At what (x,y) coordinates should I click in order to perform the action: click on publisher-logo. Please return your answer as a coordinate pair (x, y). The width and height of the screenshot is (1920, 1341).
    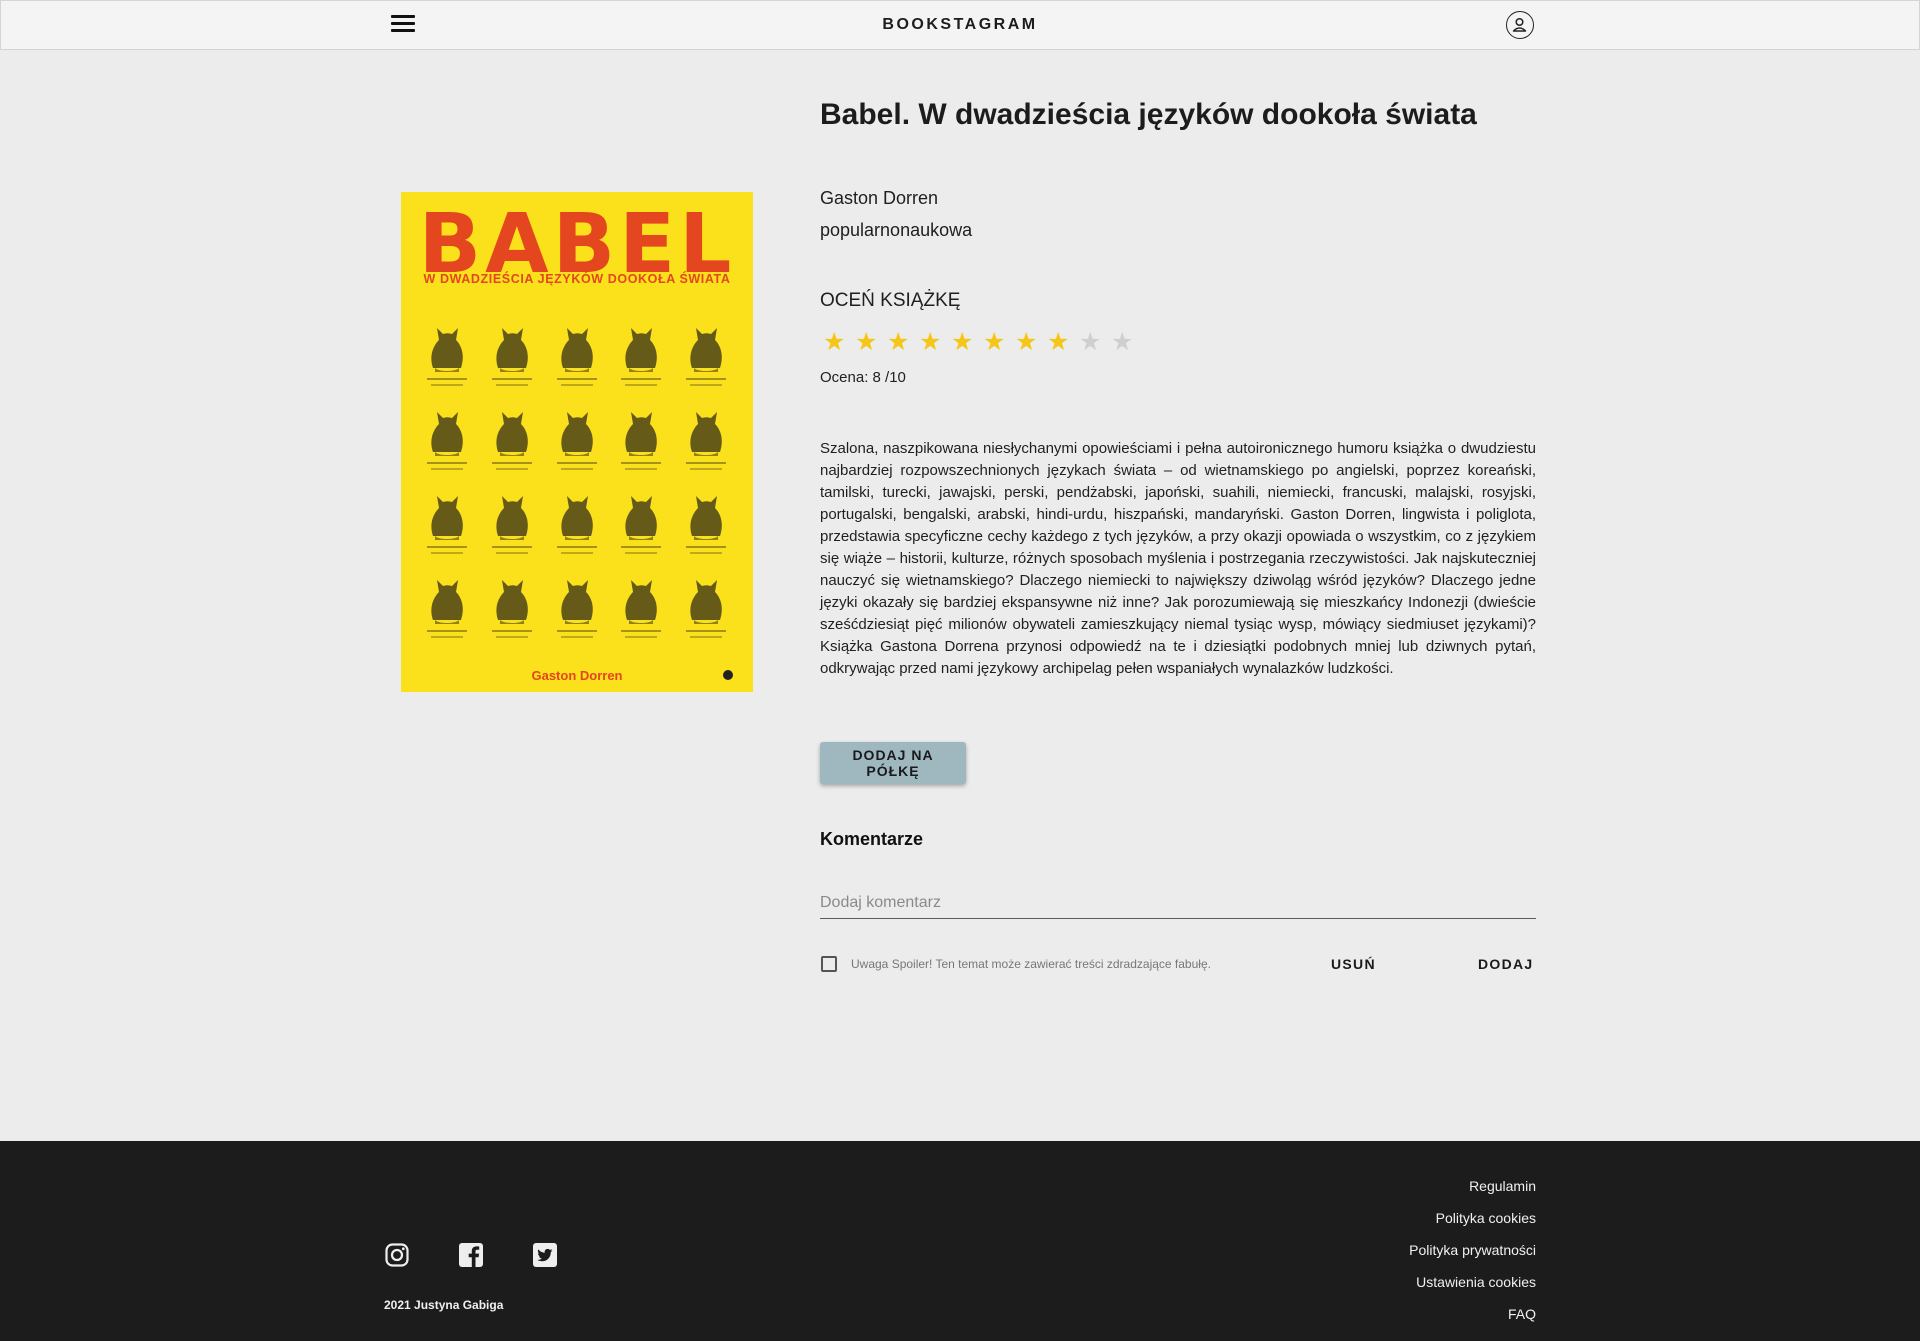
    Looking at the image, I should click on (728, 675).